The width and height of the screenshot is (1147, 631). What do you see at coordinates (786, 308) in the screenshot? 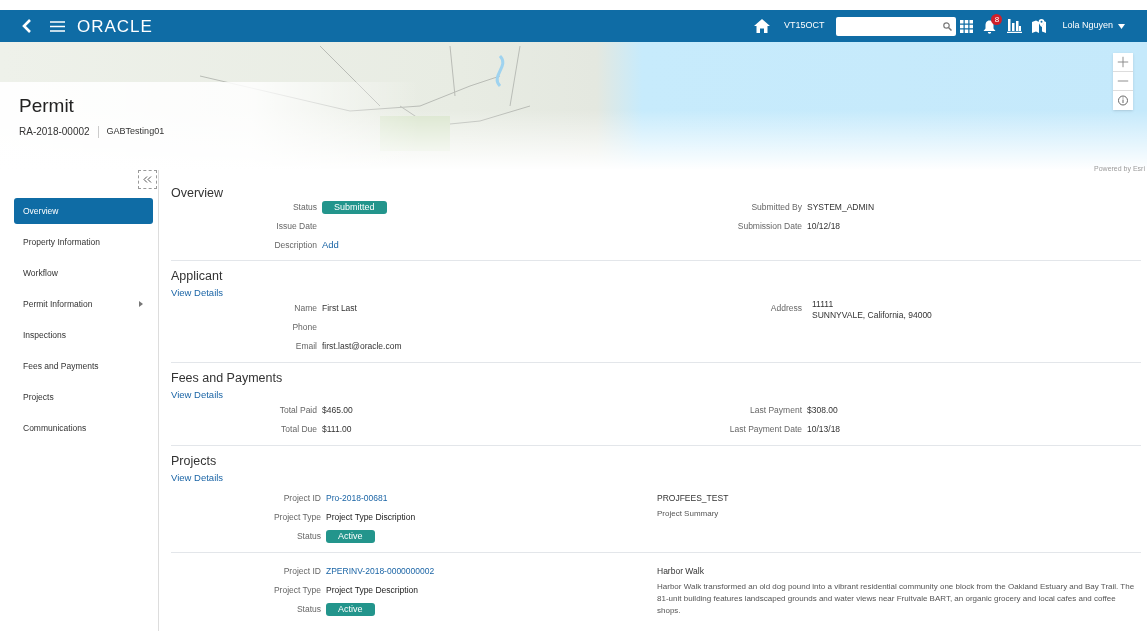
I see `field-label: Address` at bounding box center [786, 308].